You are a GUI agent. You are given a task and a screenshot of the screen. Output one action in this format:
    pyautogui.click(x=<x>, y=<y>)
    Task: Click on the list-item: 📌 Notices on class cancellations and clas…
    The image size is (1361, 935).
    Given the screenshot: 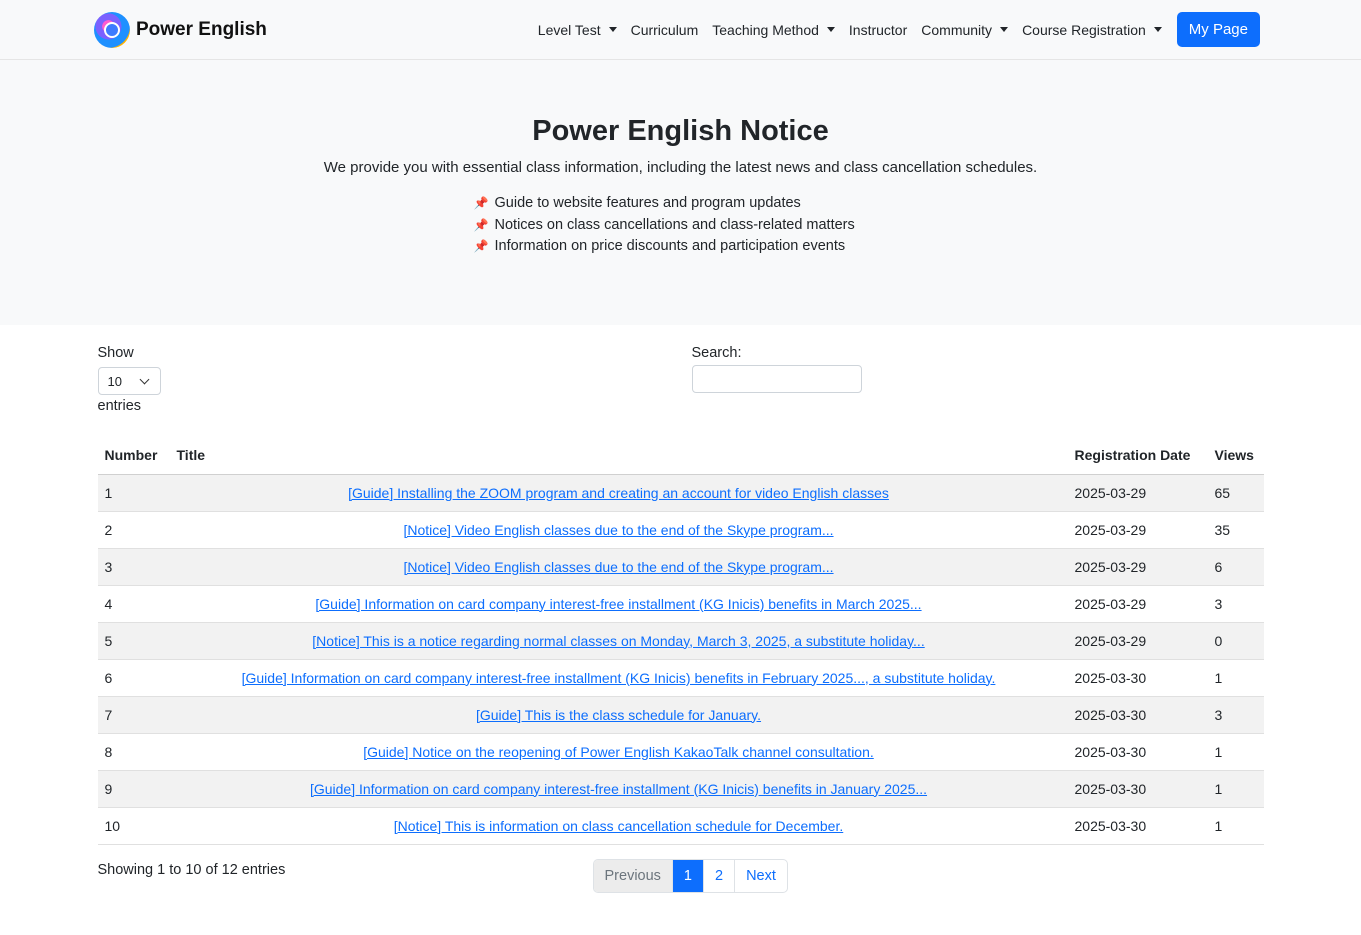 What is the action you would take?
    pyautogui.click(x=674, y=226)
    